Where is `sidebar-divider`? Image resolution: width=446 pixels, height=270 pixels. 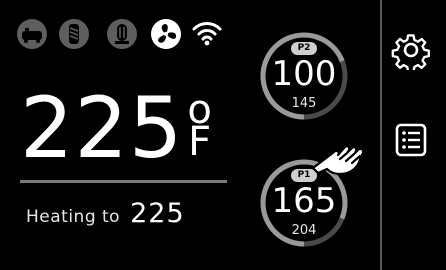
sidebar-divider is located at coordinates (381, 135).